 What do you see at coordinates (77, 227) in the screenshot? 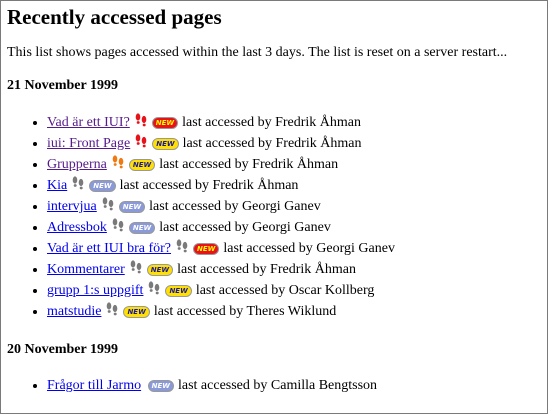
I see `page-link: Adressbok` at bounding box center [77, 227].